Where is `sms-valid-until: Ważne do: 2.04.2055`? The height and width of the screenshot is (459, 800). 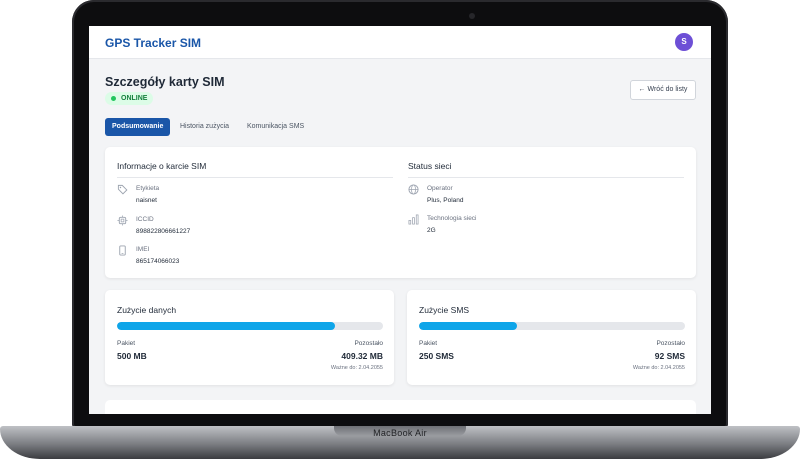
sms-valid-until: Ważne do: 2.04.2055 is located at coordinates (658, 368).